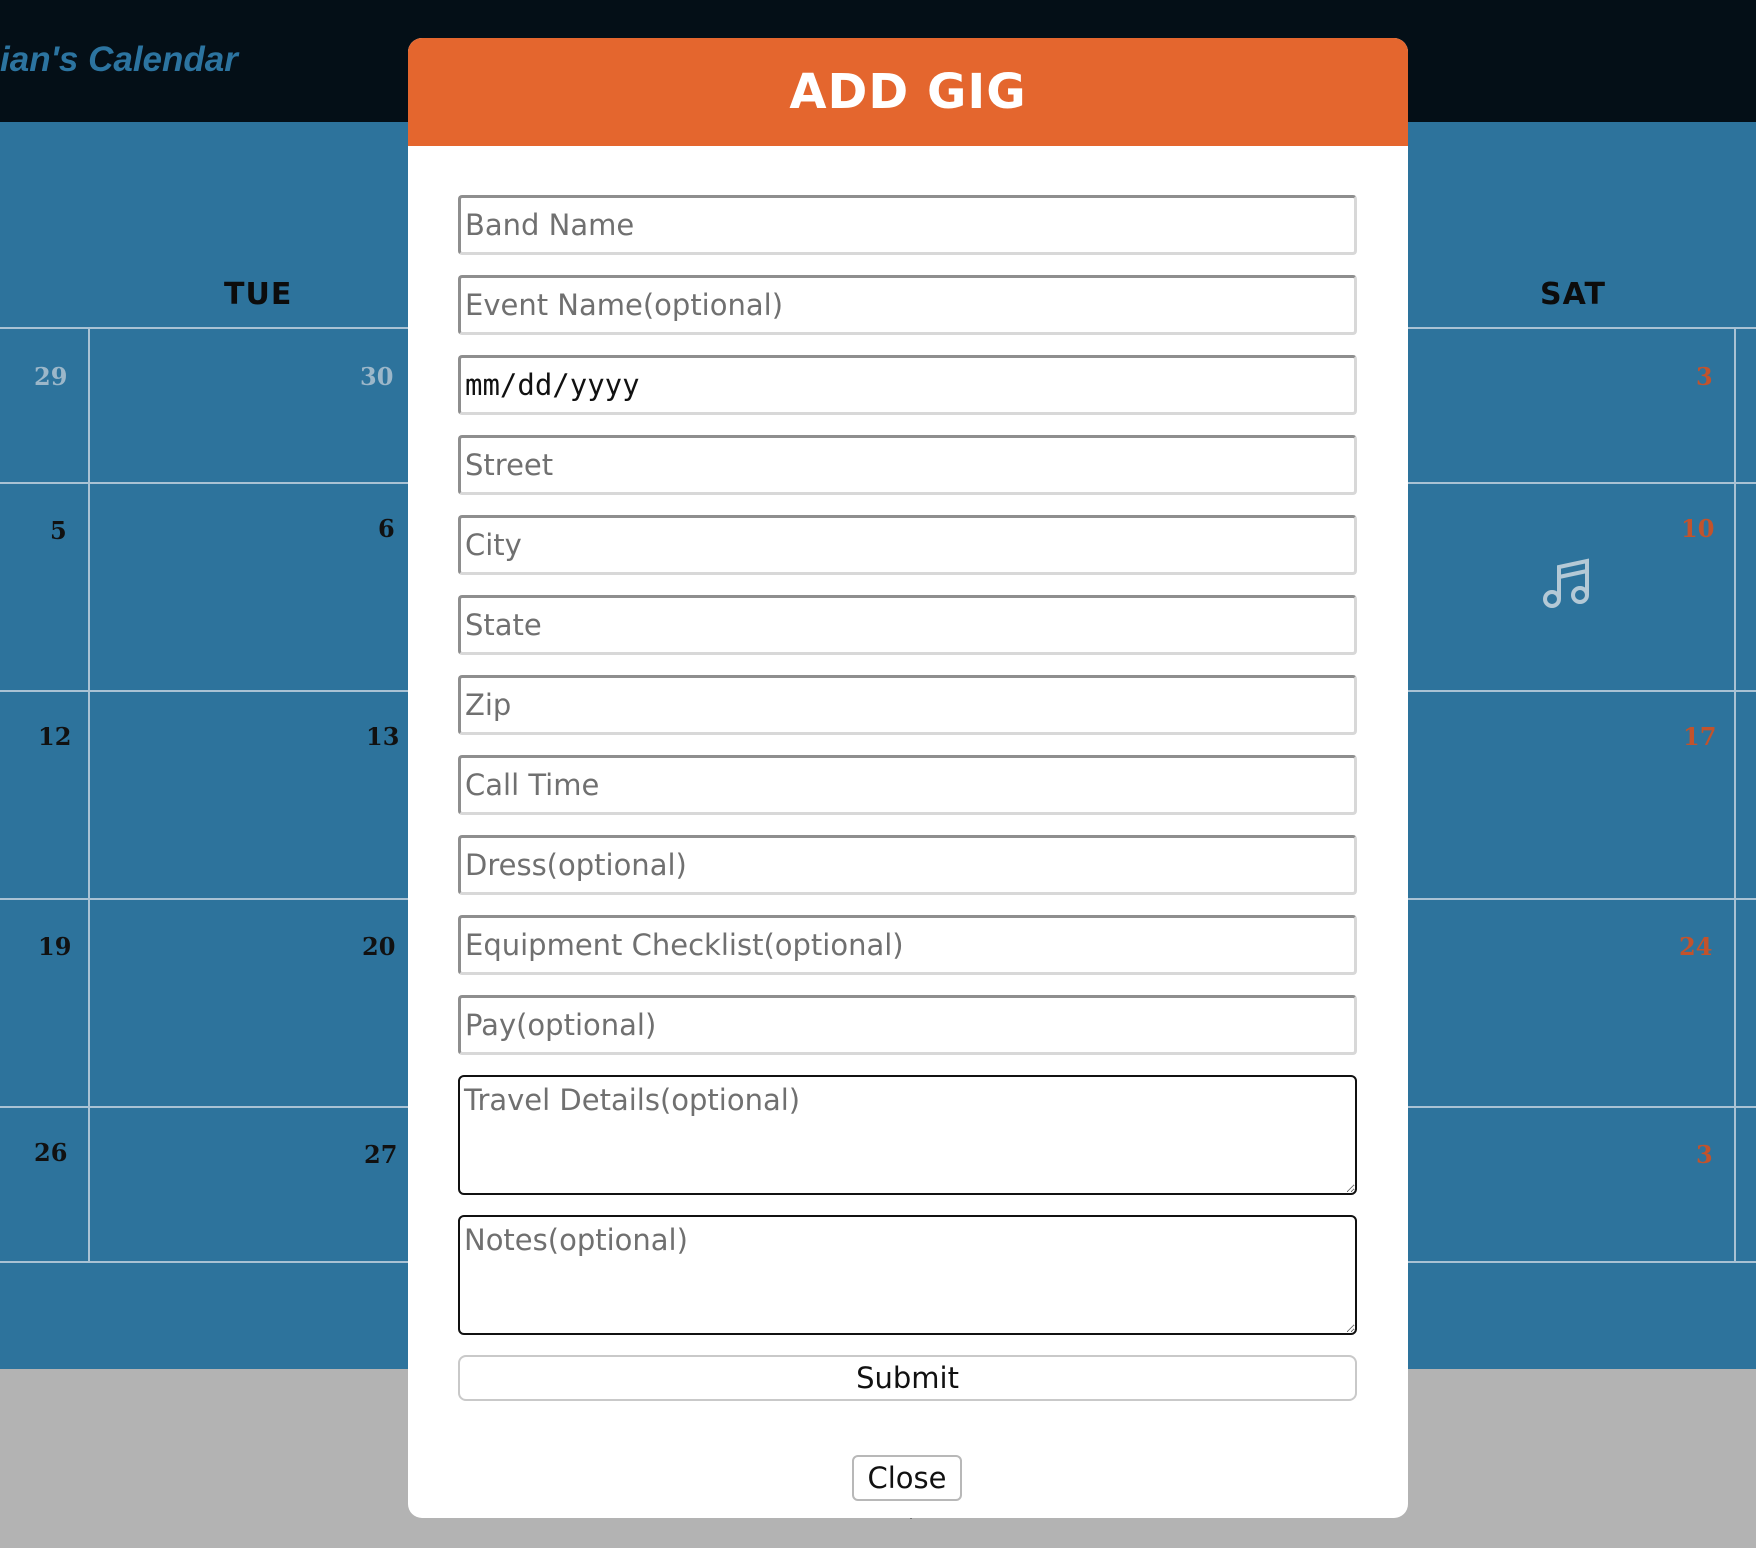  I want to click on city-input, so click(907, 545).